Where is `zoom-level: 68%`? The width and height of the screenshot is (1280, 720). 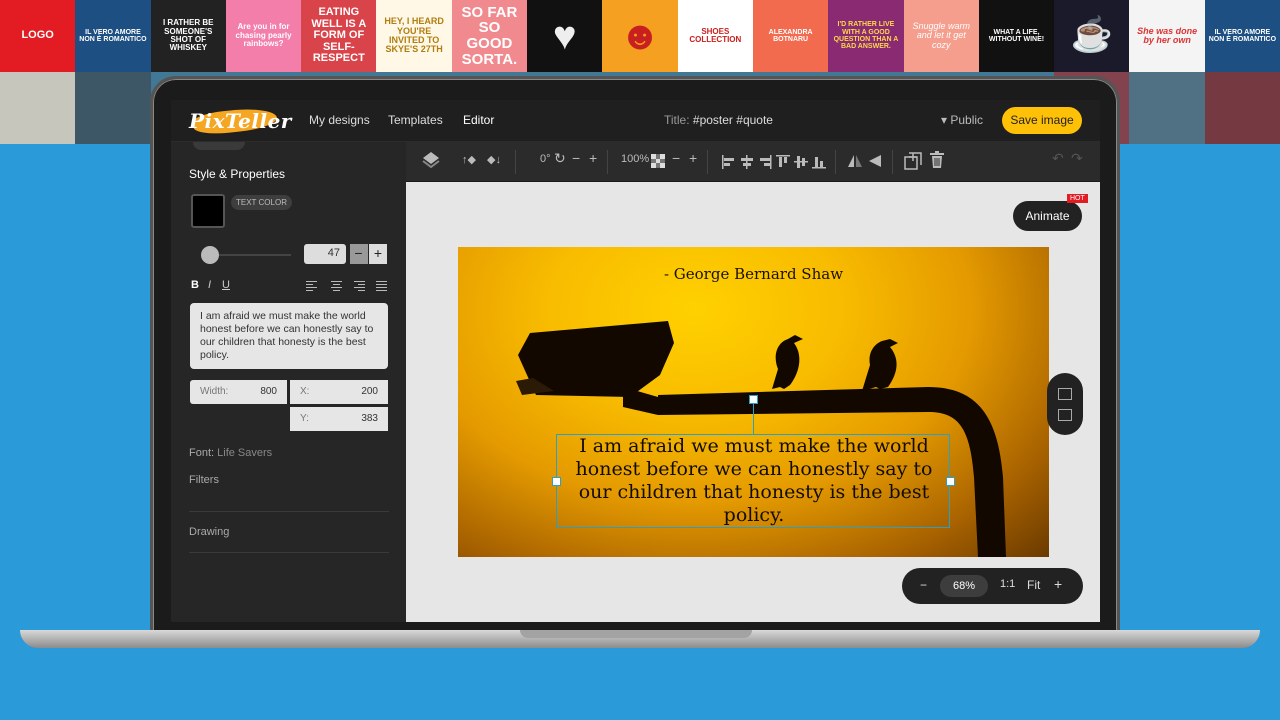
zoom-level: 68% is located at coordinates (964, 586).